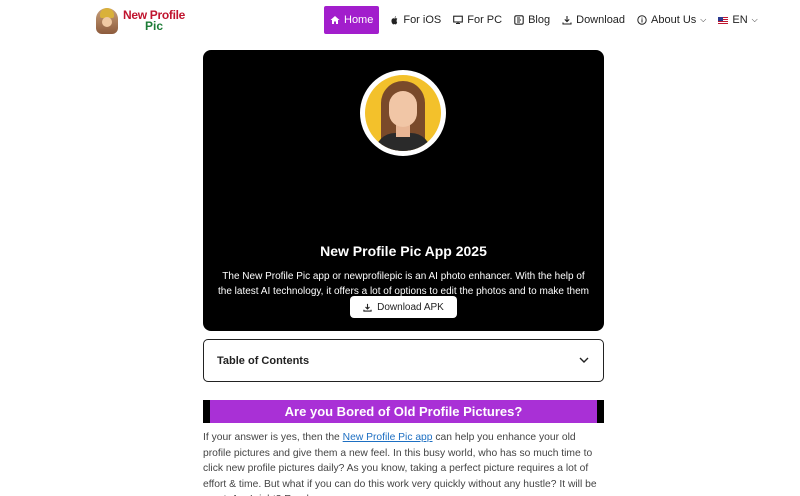 The image size is (800, 496). What do you see at coordinates (458, 19) in the screenshot?
I see `monitor-icon` at bounding box center [458, 19].